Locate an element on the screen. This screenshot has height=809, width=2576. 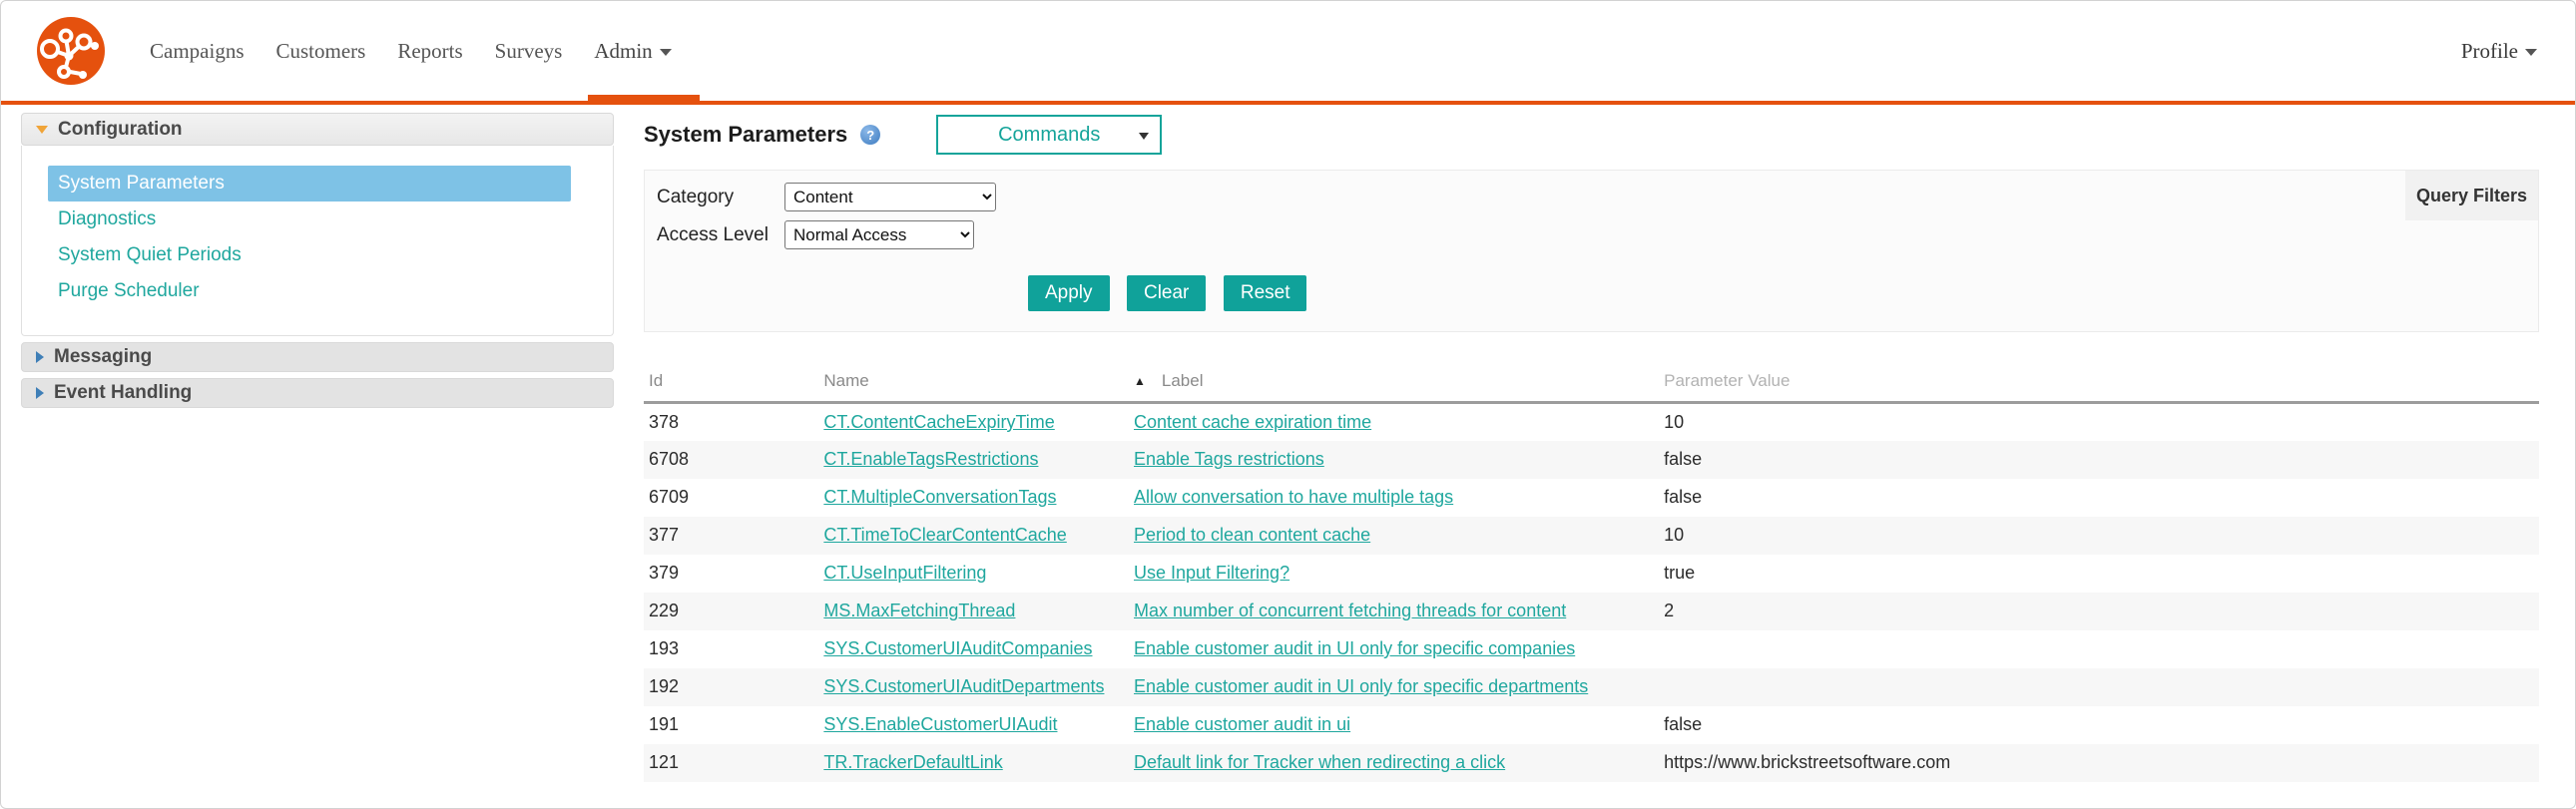
brand-logo-icon is located at coordinates (71, 51).